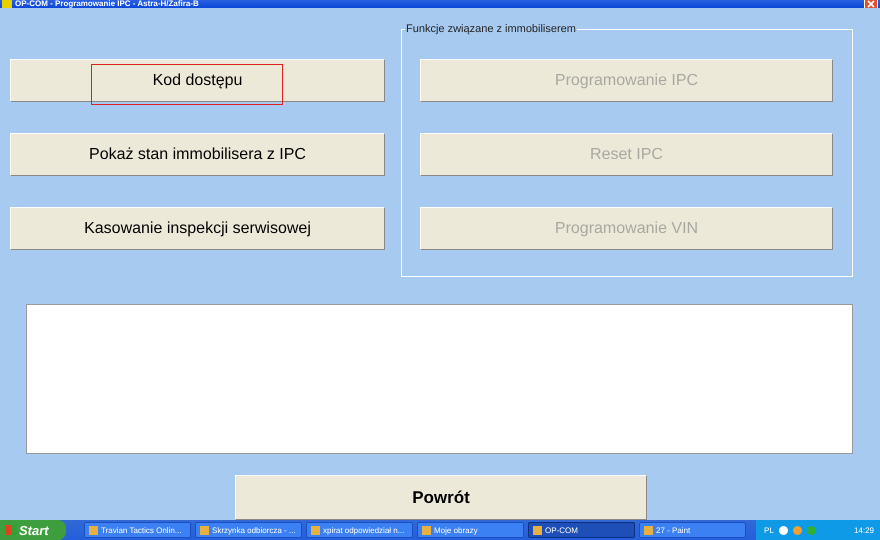  What do you see at coordinates (871, 4) in the screenshot?
I see `close-button` at bounding box center [871, 4].